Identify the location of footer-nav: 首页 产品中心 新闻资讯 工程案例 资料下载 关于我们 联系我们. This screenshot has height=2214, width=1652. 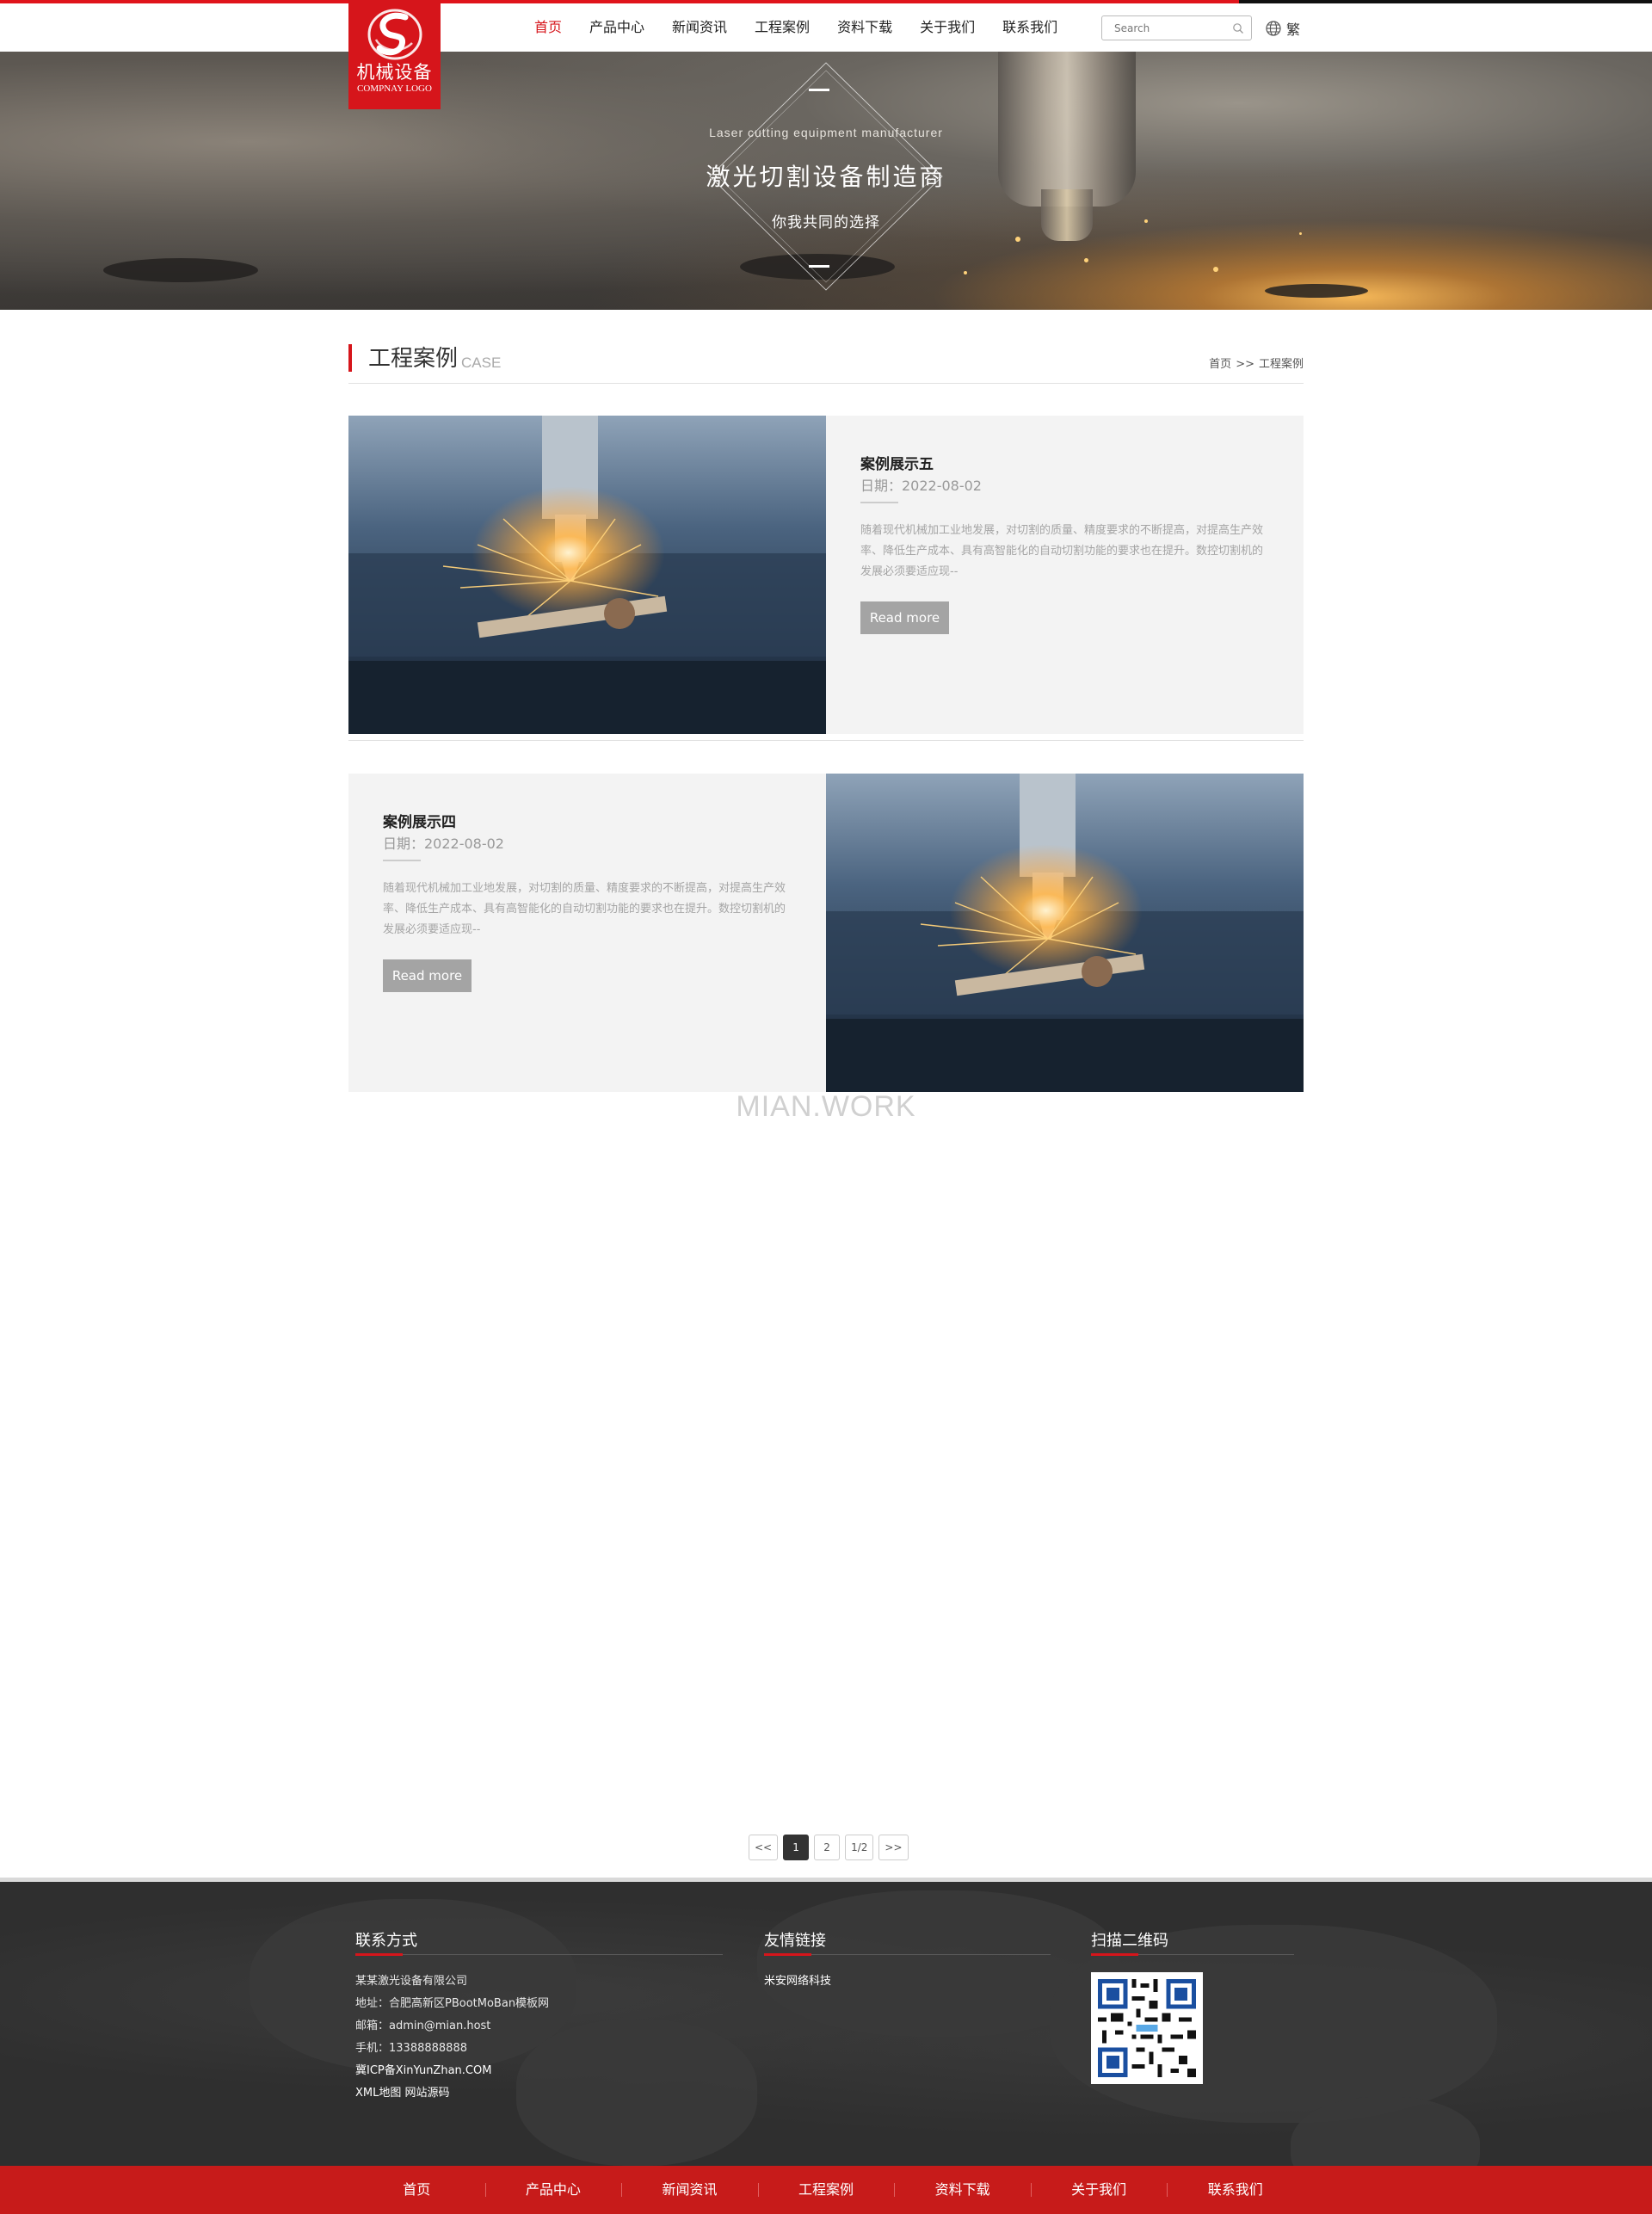
(826, 2190).